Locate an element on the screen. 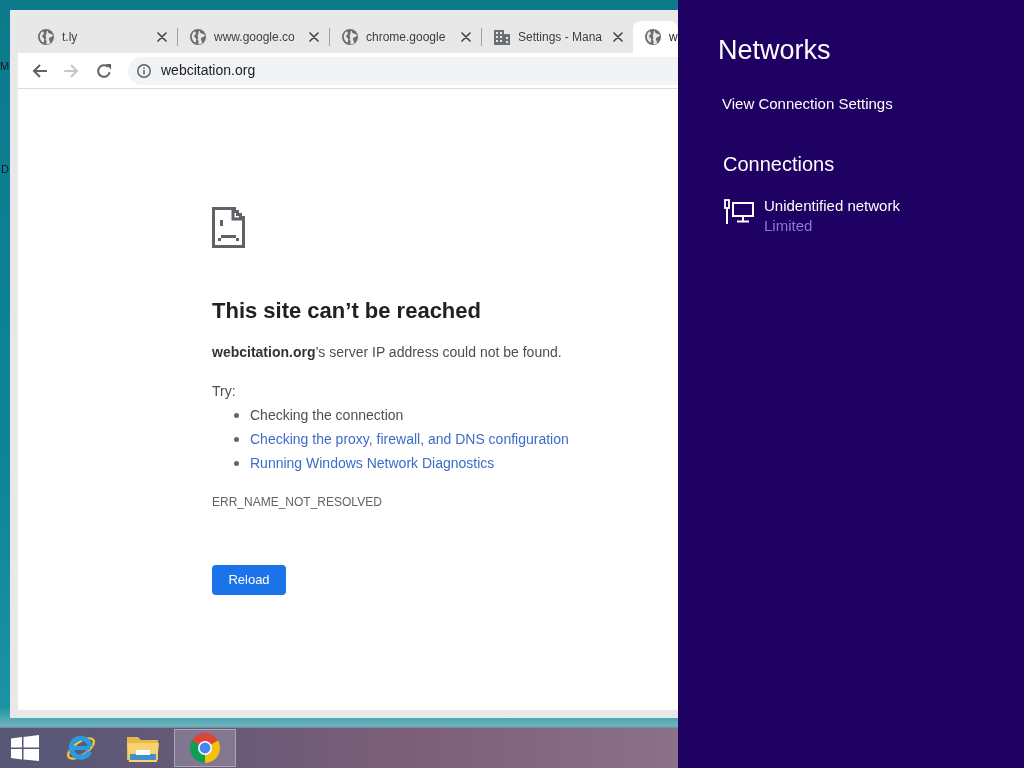 The image size is (1024, 768). browser-tab: t.ly is located at coordinates (101, 37).